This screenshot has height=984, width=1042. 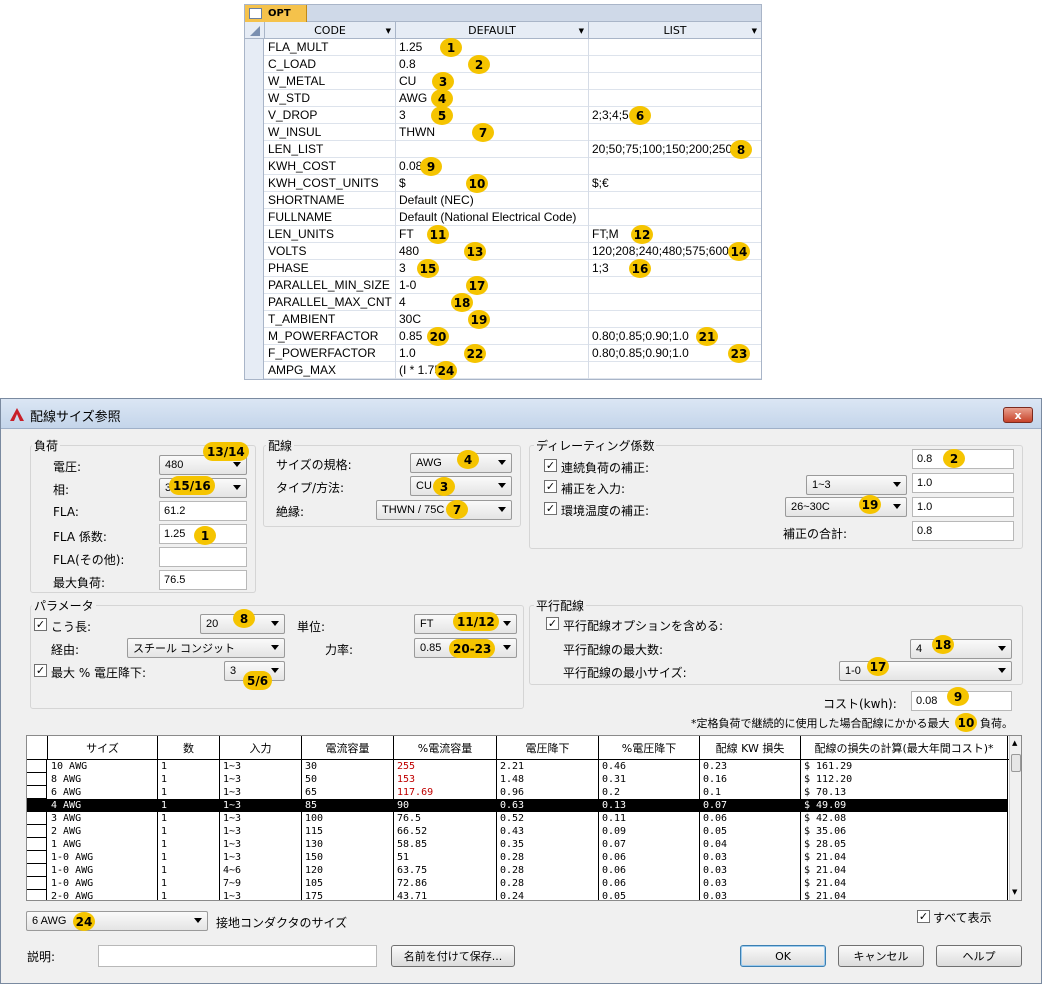 I want to click on opt-table-row: M_POWERFACTOR 0.85 0.80;0.85;0.90;1.0, so click(x=503, y=336).